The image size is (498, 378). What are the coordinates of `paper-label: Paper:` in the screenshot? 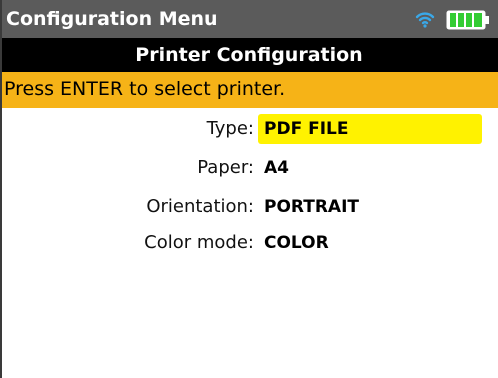 It's located at (225, 167).